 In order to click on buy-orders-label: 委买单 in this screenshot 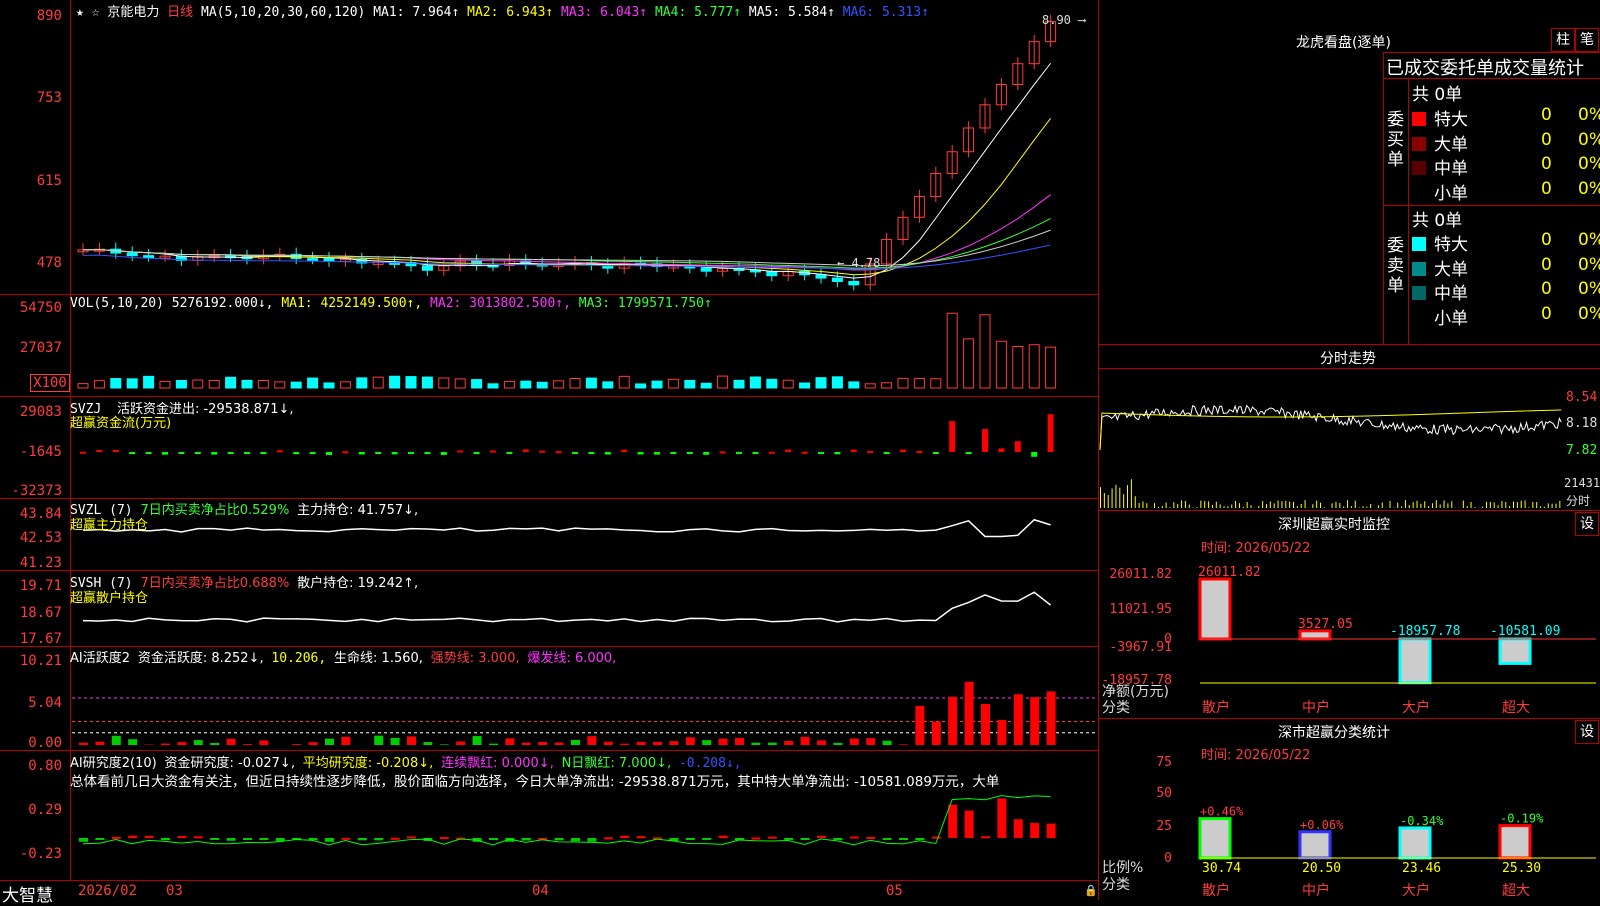, I will do `click(1396, 140)`.